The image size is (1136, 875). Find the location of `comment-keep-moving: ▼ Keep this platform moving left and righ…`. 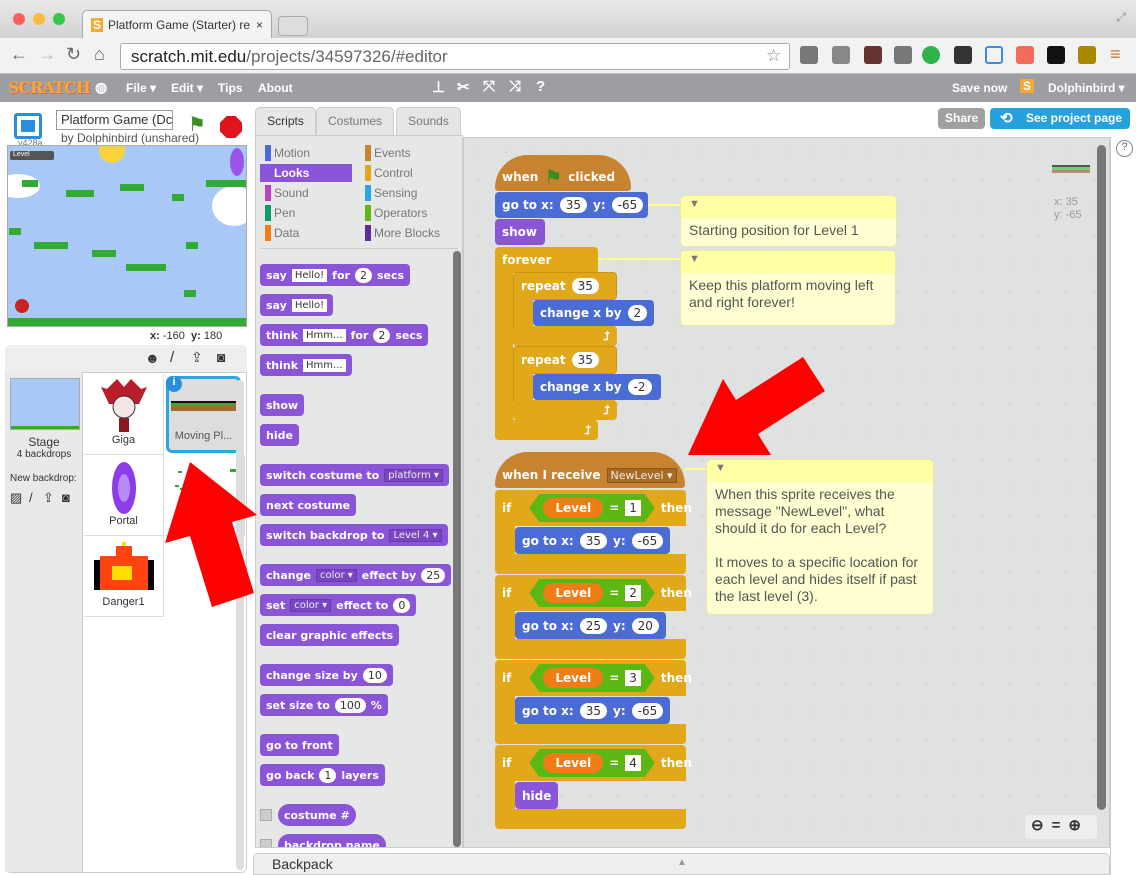

comment-keep-moving: ▼ Keep this platform moving left and righ… is located at coordinates (788, 288).